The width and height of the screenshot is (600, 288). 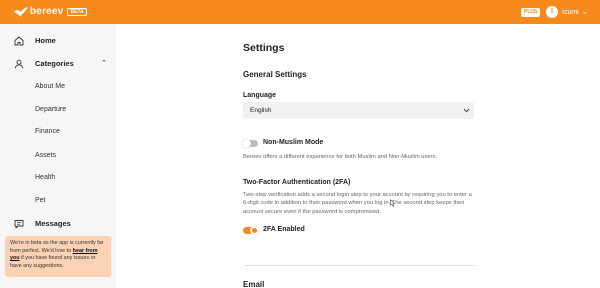 What do you see at coordinates (260, 95) in the screenshot?
I see `language-label: Language` at bounding box center [260, 95].